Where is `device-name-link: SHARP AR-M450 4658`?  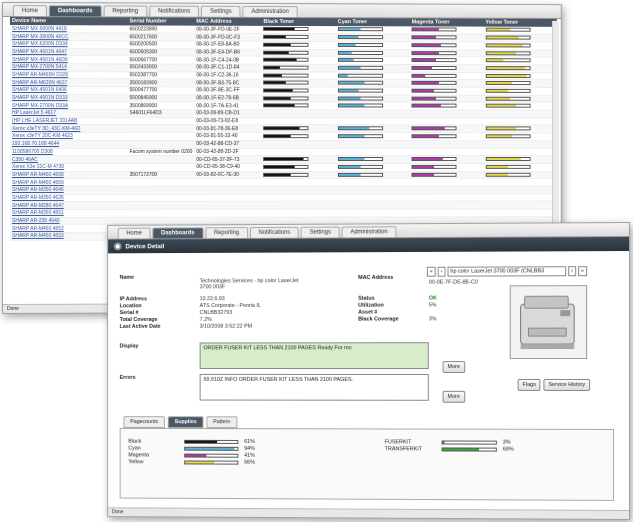 device-name-link: SHARP AR-M450 4658 is located at coordinates (68, 175).